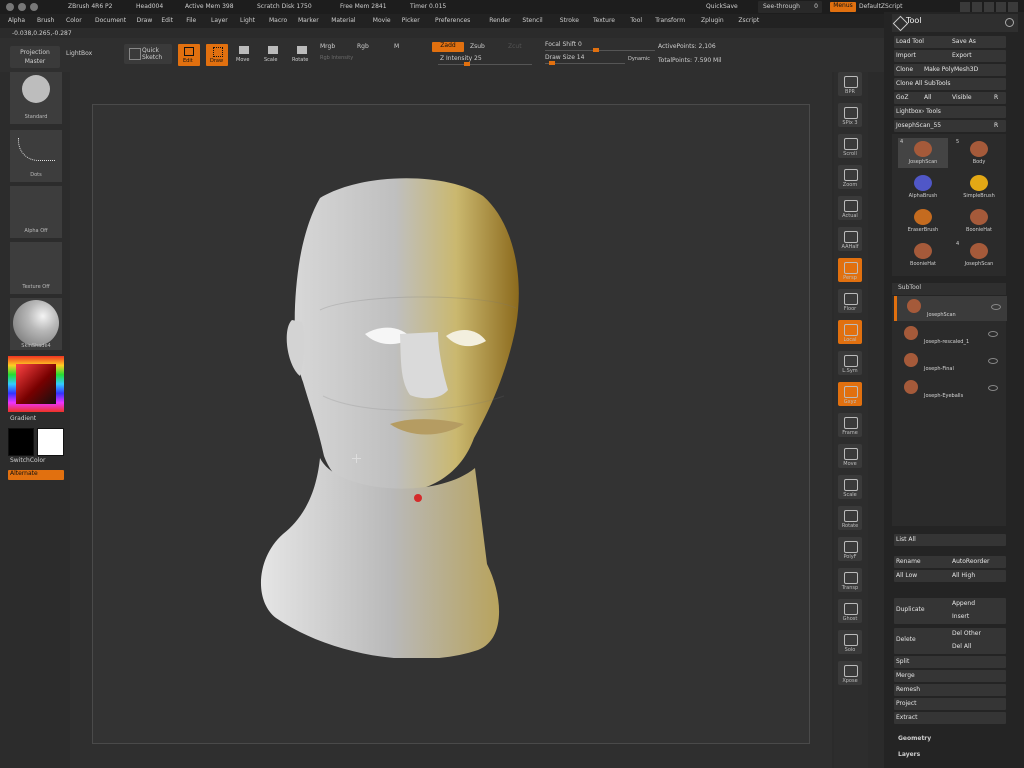  I want to click on split-button: Split, so click(902, 661).